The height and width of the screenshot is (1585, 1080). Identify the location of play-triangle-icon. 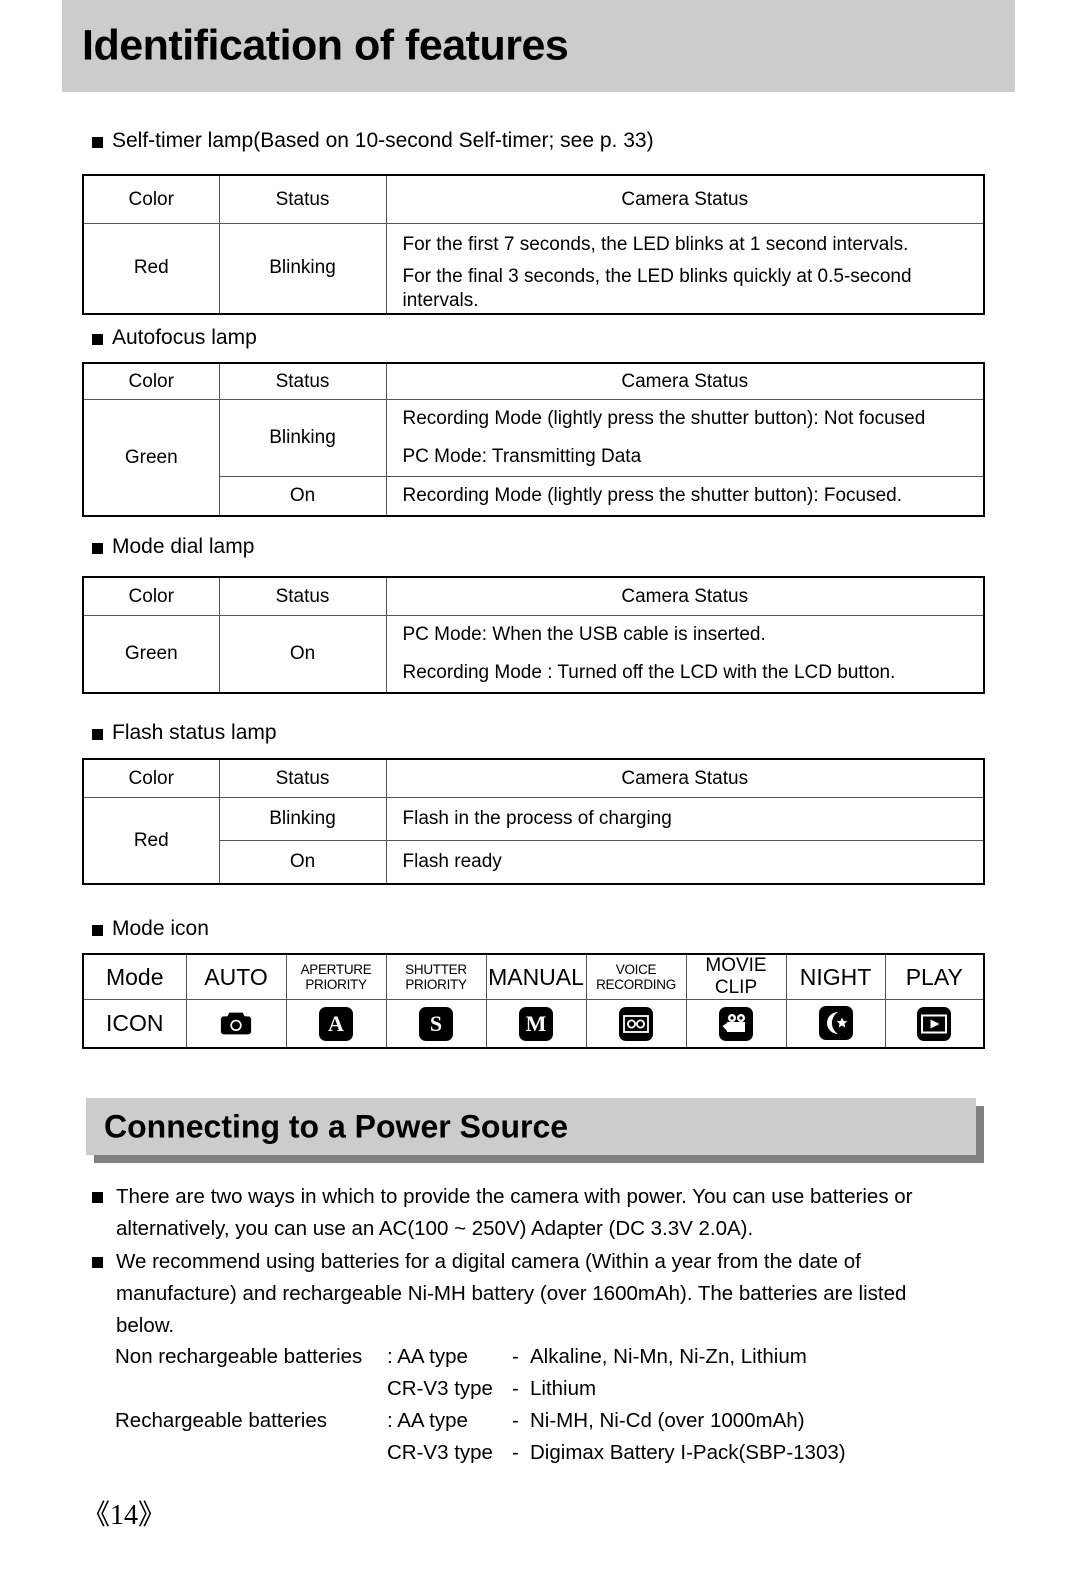
(934, 1023).